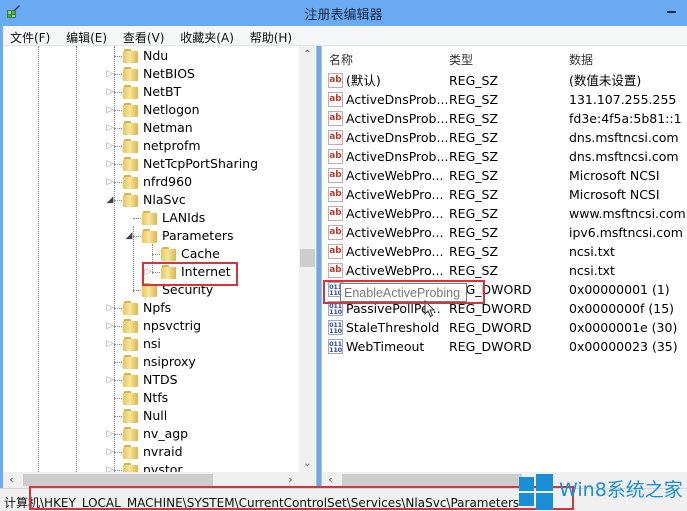  Describe the element at coordinates (307, 54) in the screenshot. I see `scroll-up-icon: ⌃` at that location.